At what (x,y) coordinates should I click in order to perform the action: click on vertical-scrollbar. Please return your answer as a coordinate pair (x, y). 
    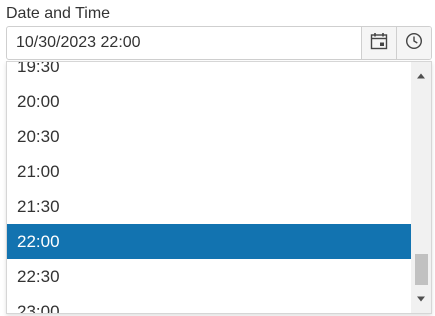
    Looking at the image, I should click on (421, 187).